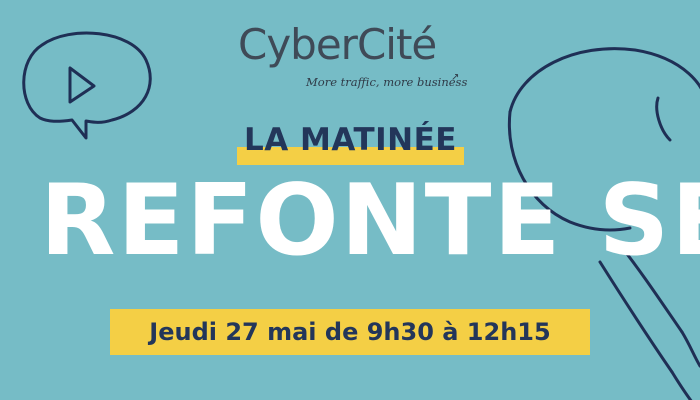 This screenshot has height=400, width=700. I want to click on logo-tagline: More traffic, more business, so click(387, 82).